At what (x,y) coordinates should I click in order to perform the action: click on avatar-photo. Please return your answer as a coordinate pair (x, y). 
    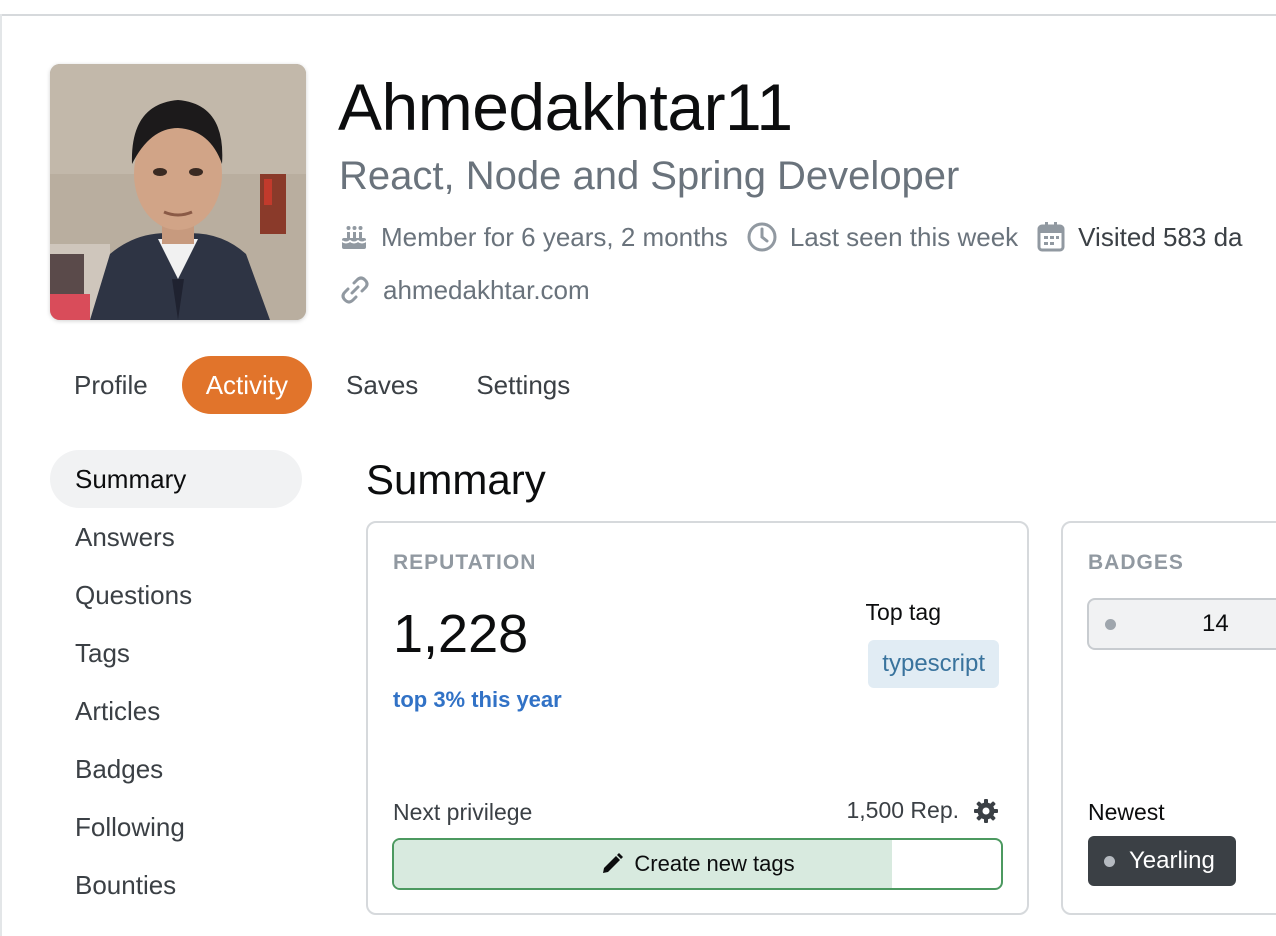
    Looking at the image, I should click on (178, 192).